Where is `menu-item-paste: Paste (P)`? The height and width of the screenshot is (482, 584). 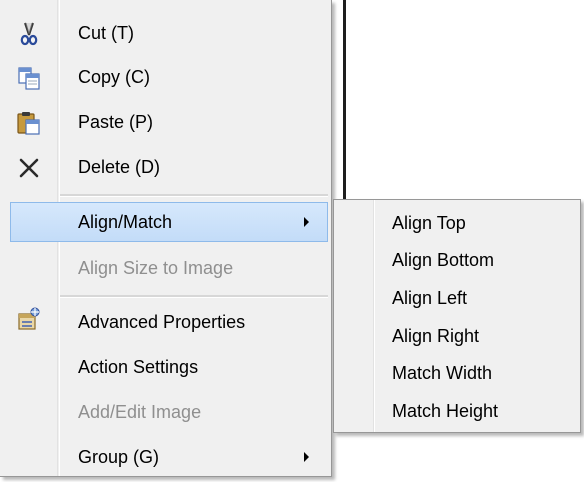
menu-item-paste: Paste (P) is located at coordinates (165, 122).